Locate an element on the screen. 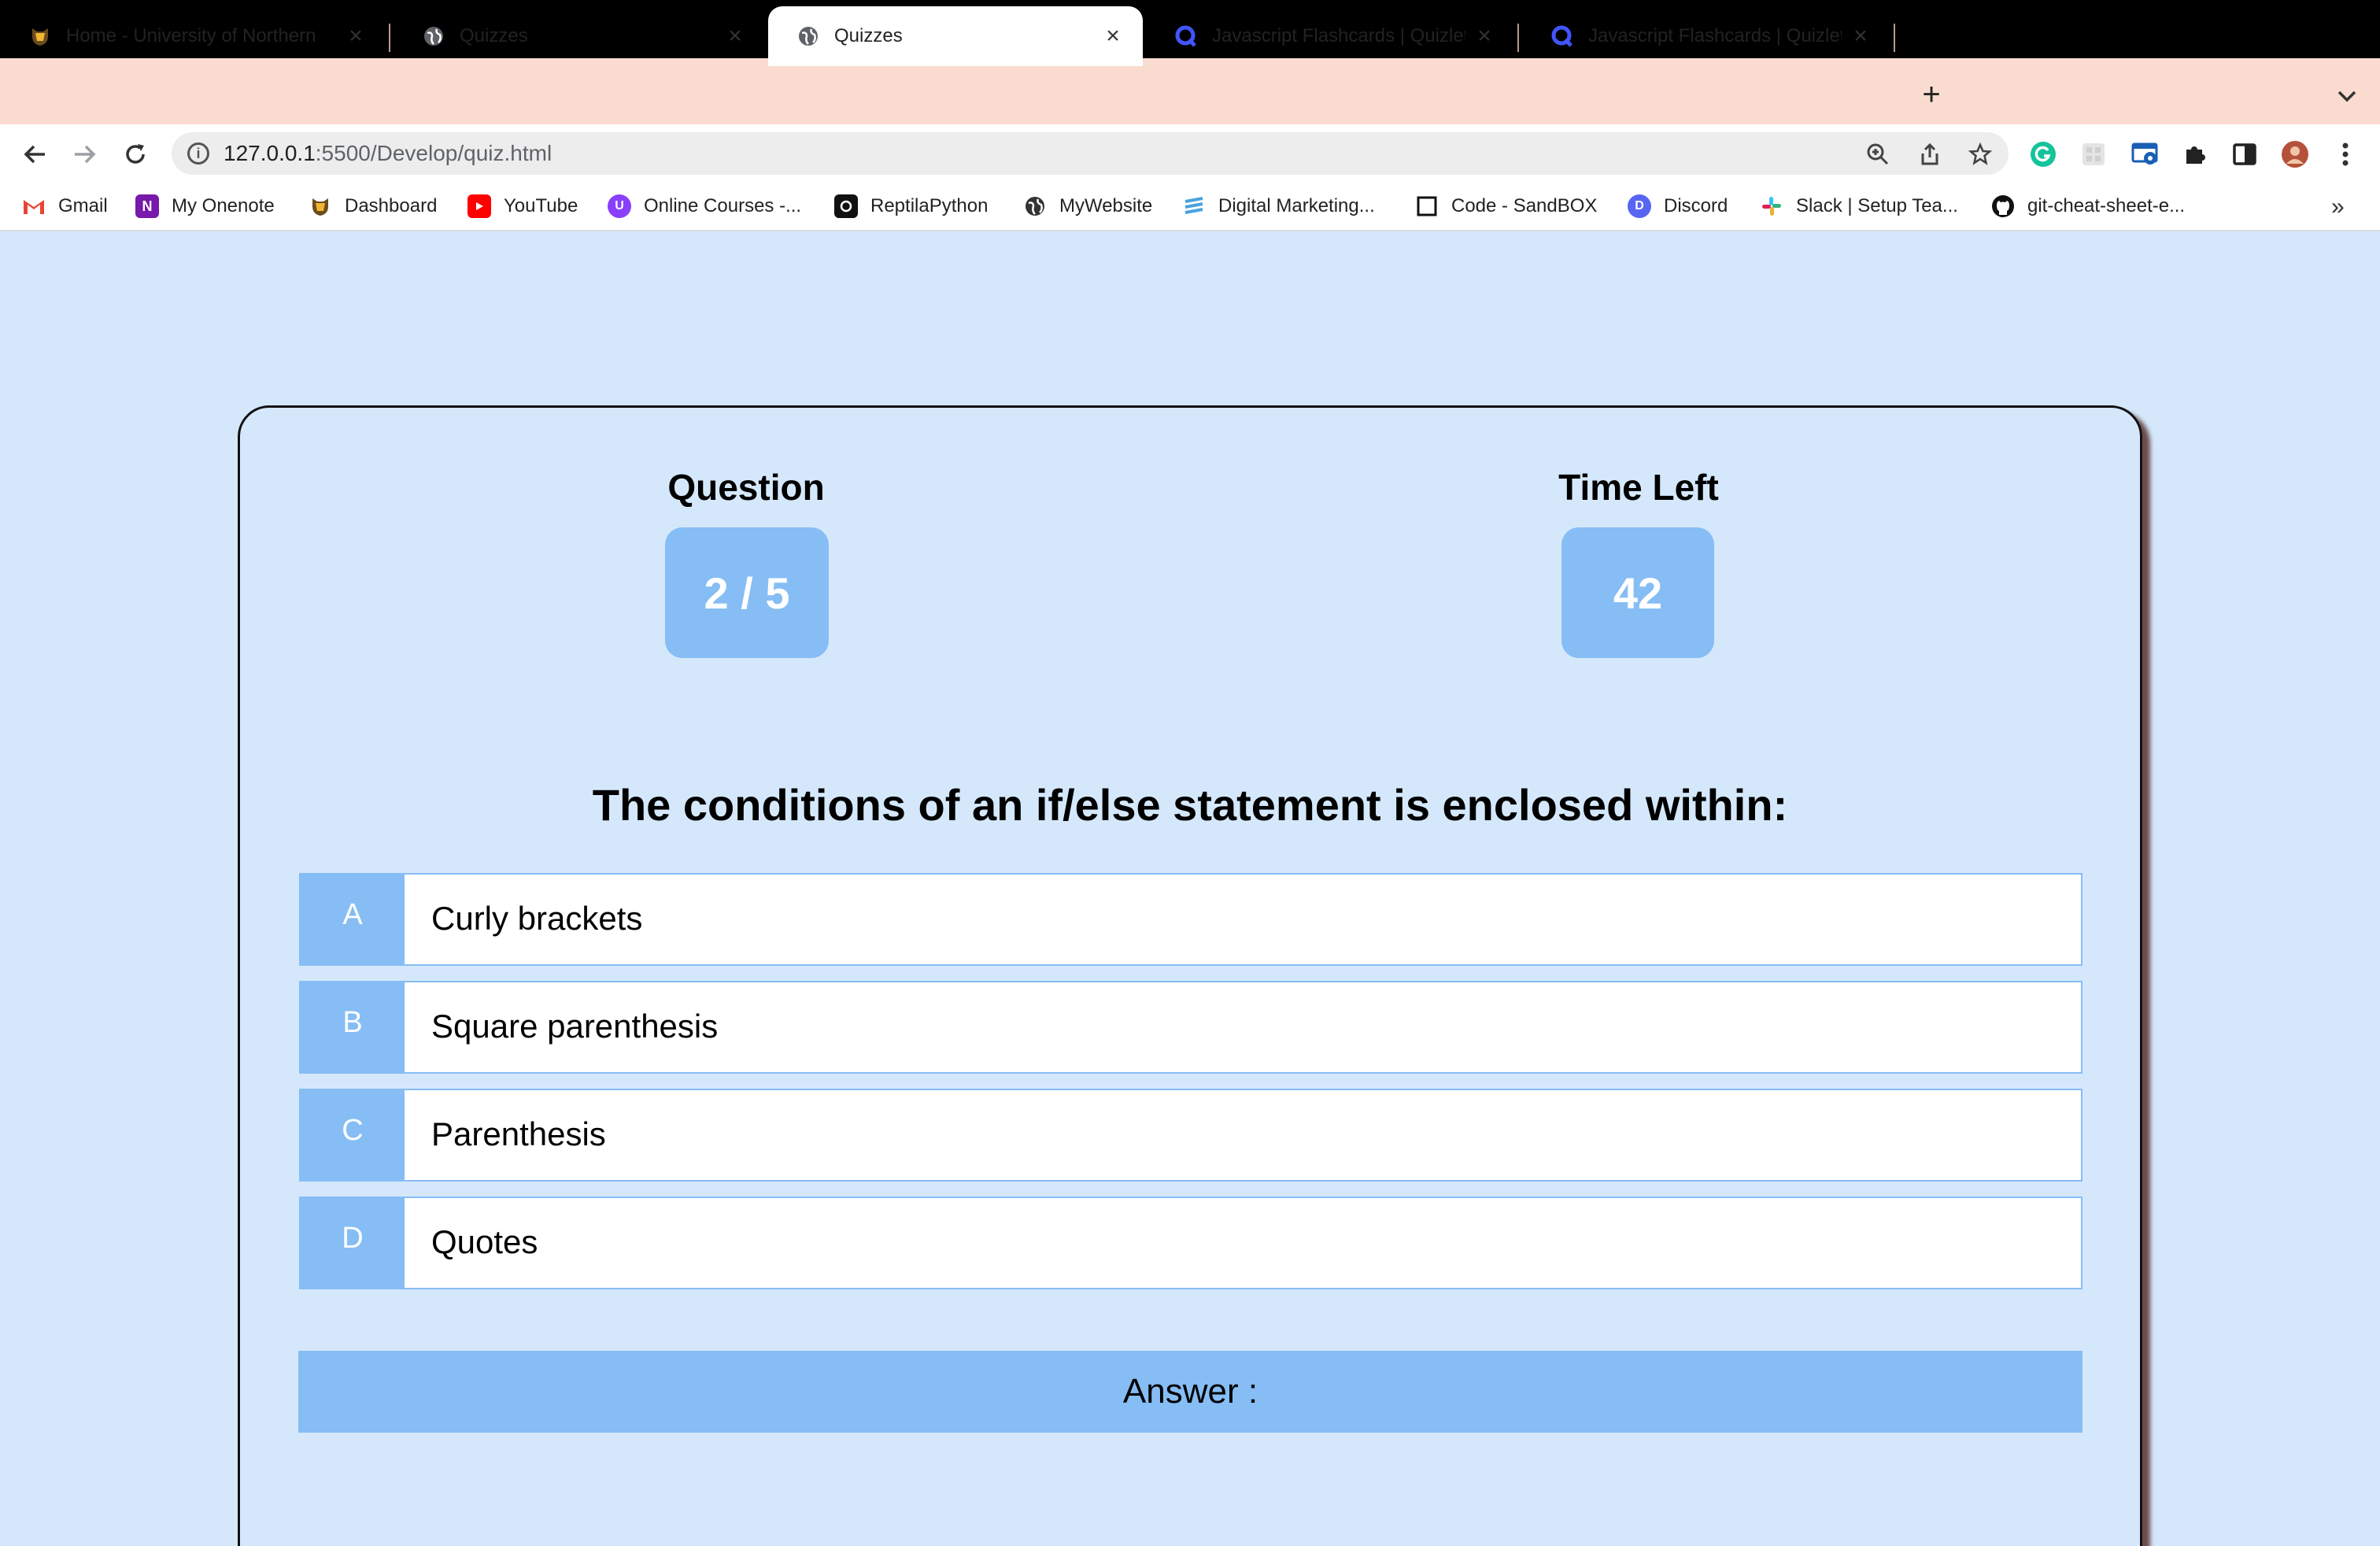 This screenshot has width=2380, height=1546. new-tab-button: + is located at coordinates (1931, 95).